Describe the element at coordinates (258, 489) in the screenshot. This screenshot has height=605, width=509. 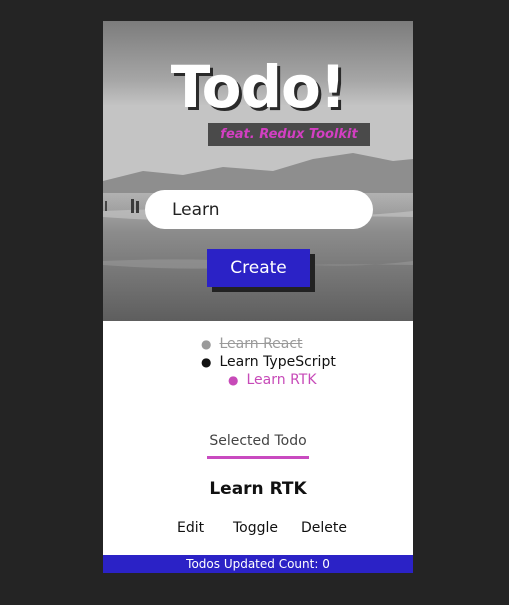
I see `selected-todo-name: Learn RTK` at that location.